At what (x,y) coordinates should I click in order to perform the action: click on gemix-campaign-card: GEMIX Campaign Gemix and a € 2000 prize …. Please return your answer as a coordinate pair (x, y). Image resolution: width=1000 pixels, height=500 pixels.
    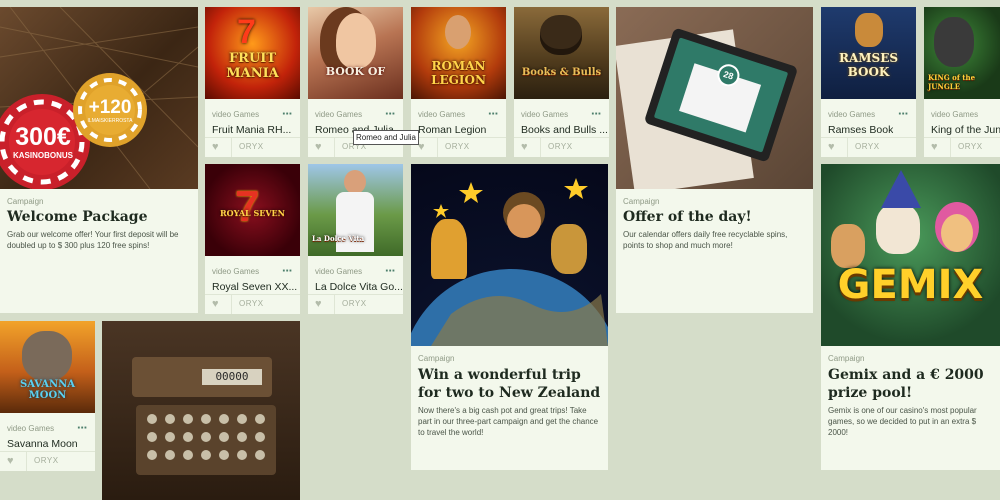
    Looking at the image, I should click on (910, 317).